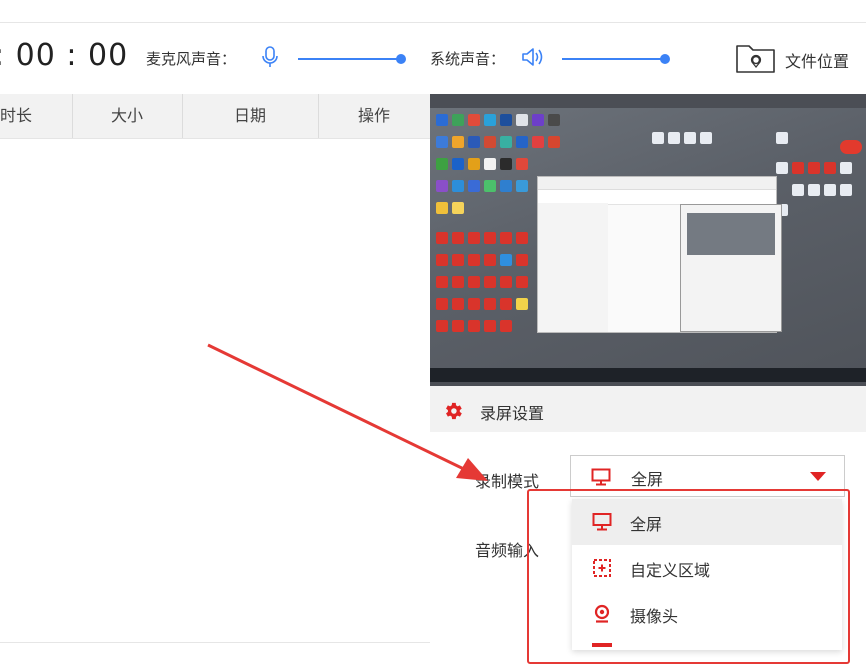 The image size is (866, 664). Describe the element at coordinates (851, 147) in the screenshot. I see `record-status-badge` at that location.